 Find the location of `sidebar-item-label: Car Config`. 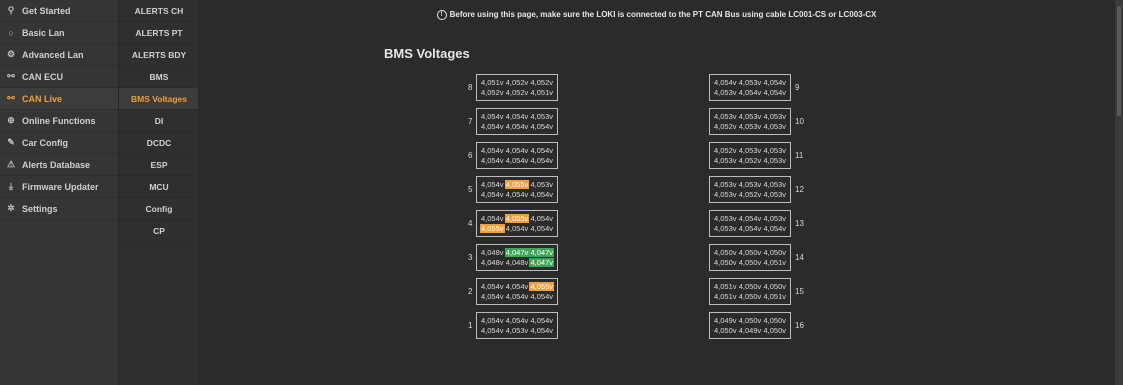

sidebar-item-label: Car Config is located at coordinates (45, 142).